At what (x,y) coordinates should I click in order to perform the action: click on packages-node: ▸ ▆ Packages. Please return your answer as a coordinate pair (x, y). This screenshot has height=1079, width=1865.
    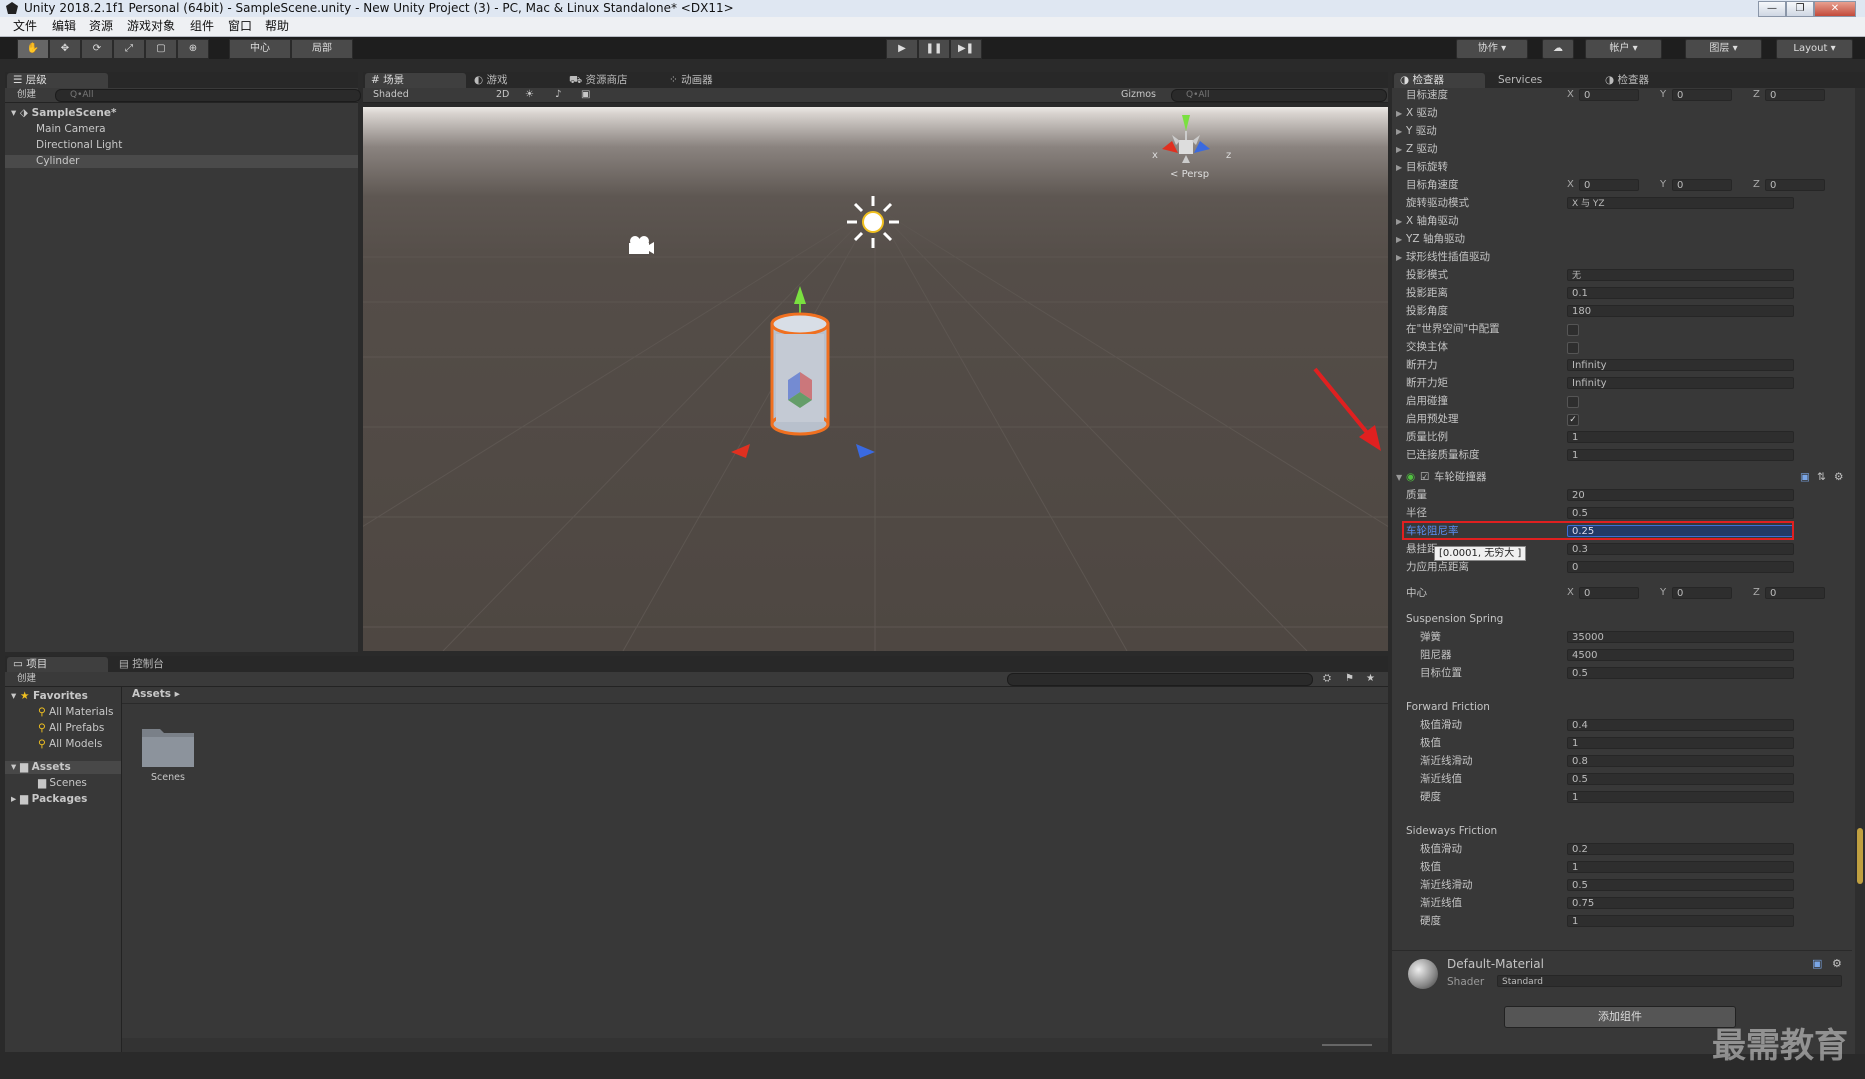
    Looking at the image, I should click on (49, 799).